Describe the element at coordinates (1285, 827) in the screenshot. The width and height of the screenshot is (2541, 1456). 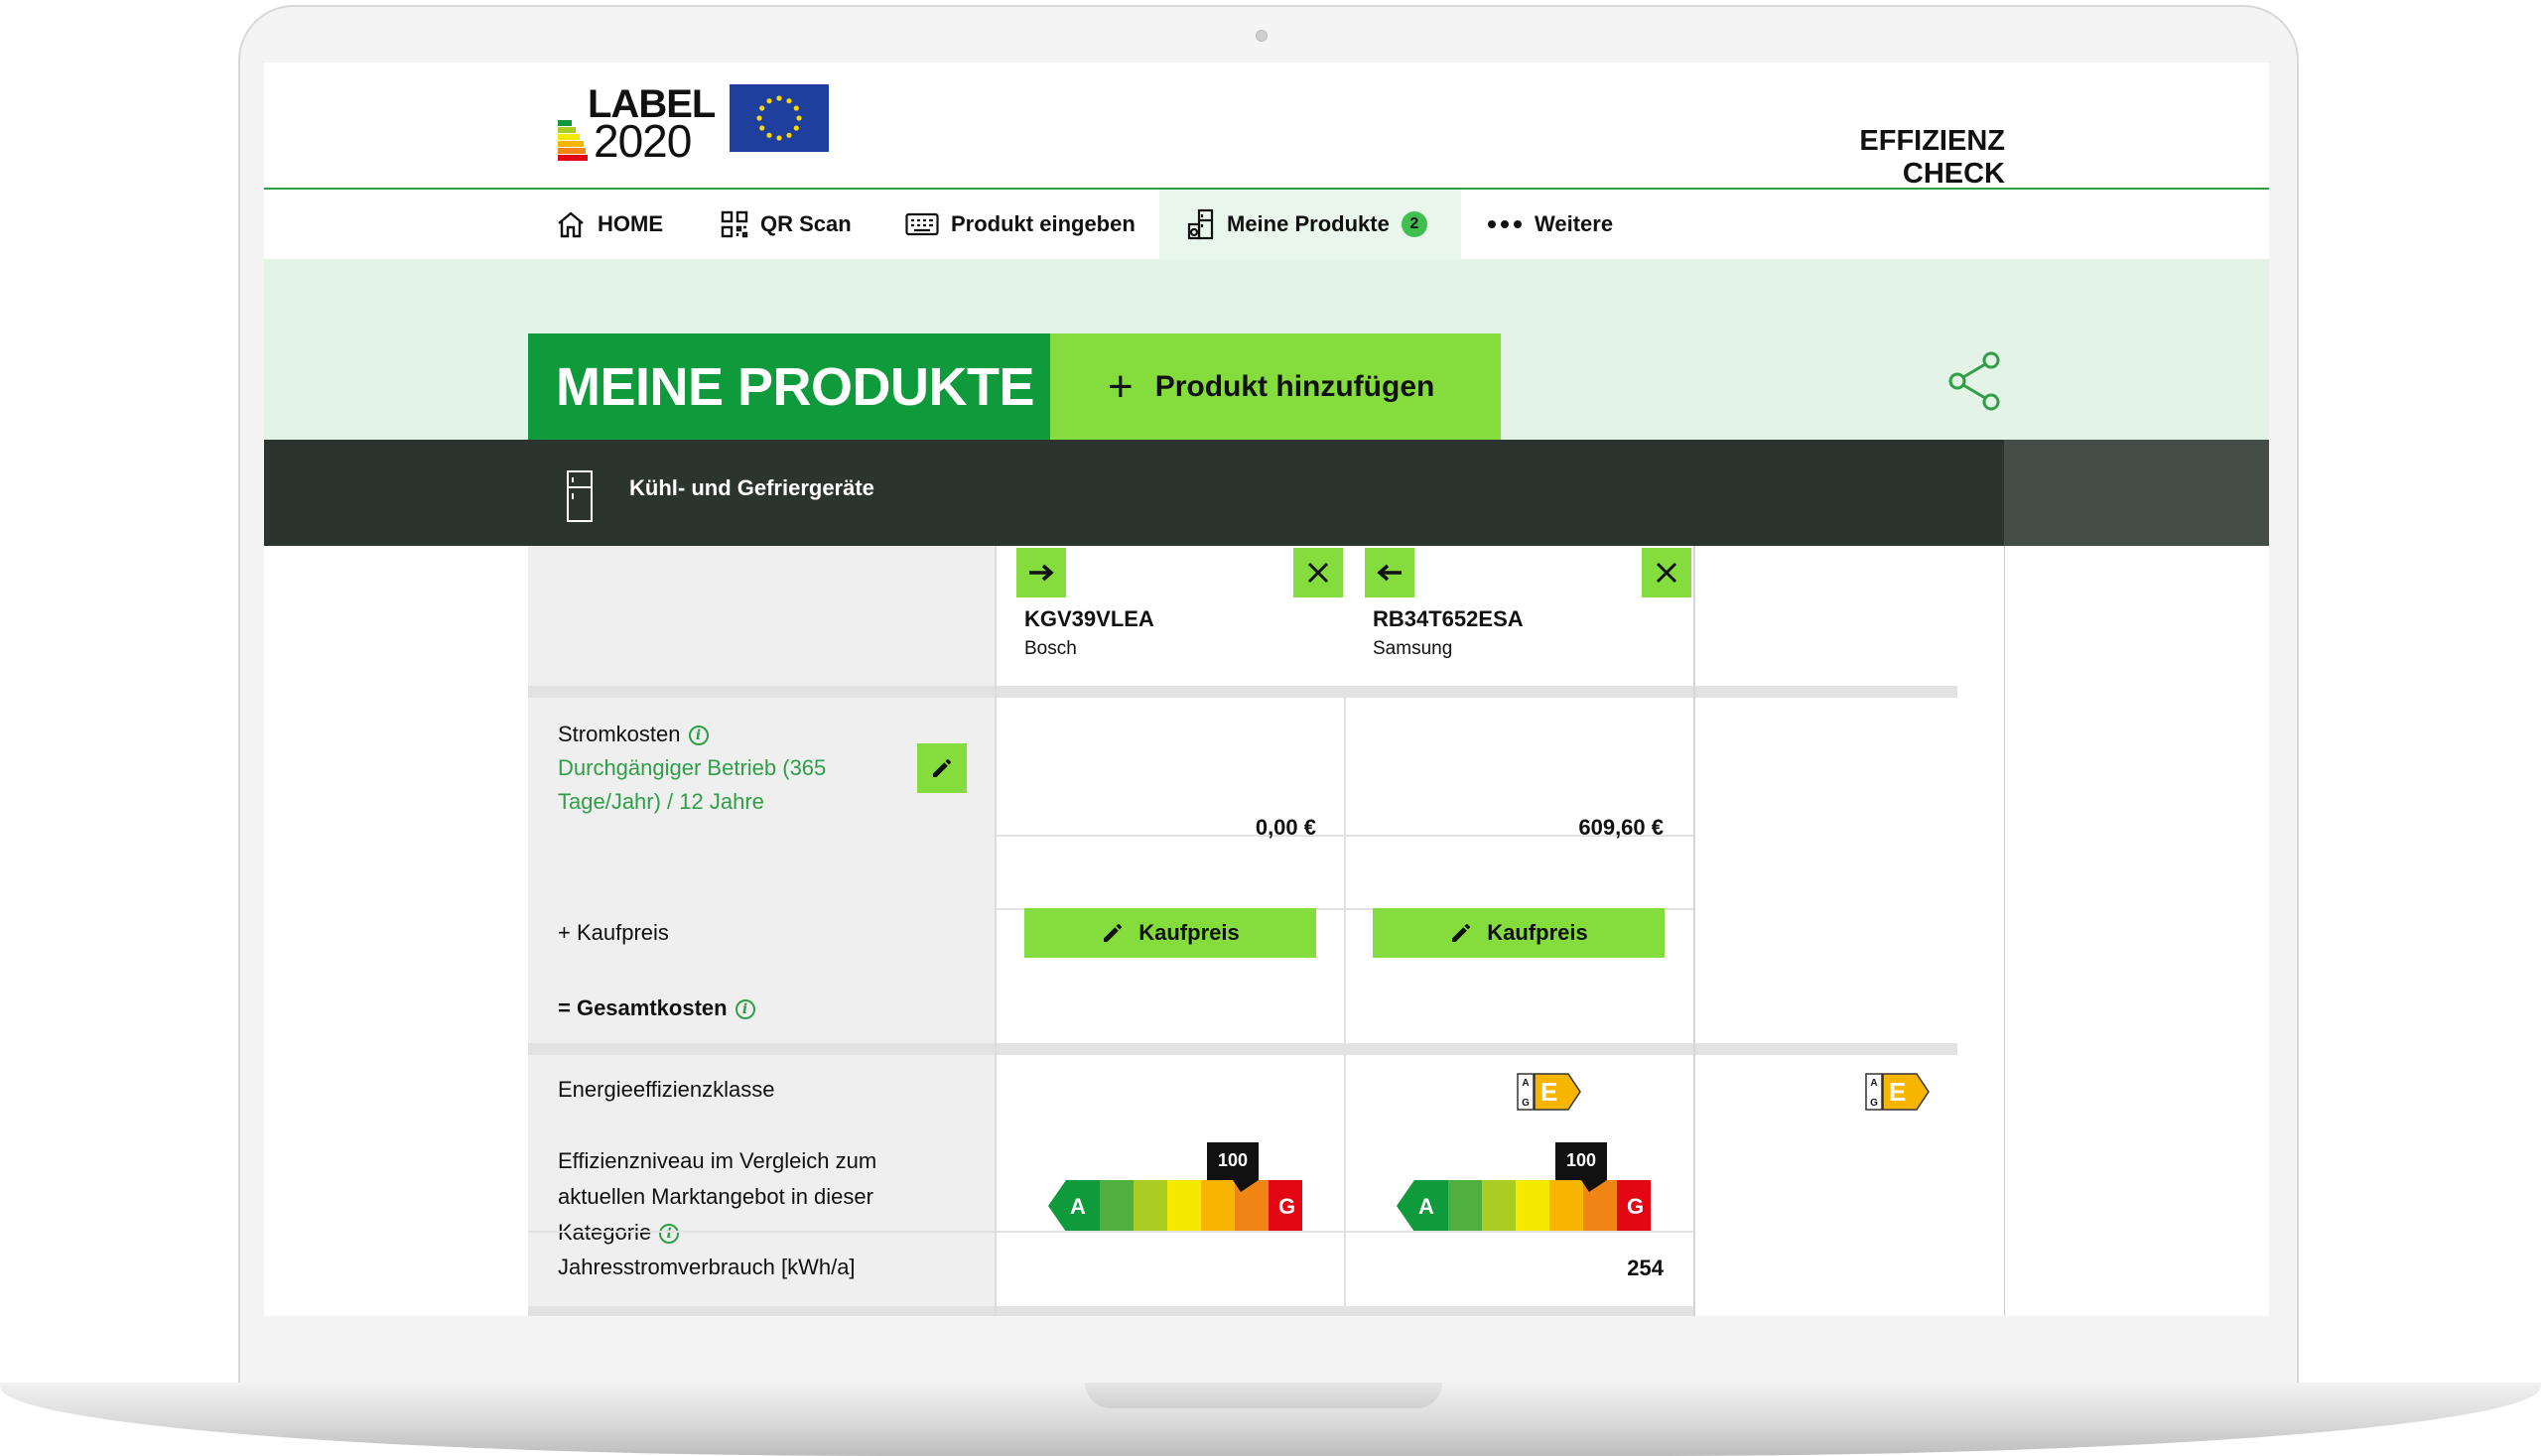
I see `stromkosten-value-1: 0,00 €` at that location.